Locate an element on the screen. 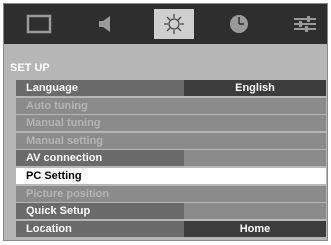 This screenshot has height=245, width=331. menu-item-picture-position: Picture position is located at coordinates (171, 194).